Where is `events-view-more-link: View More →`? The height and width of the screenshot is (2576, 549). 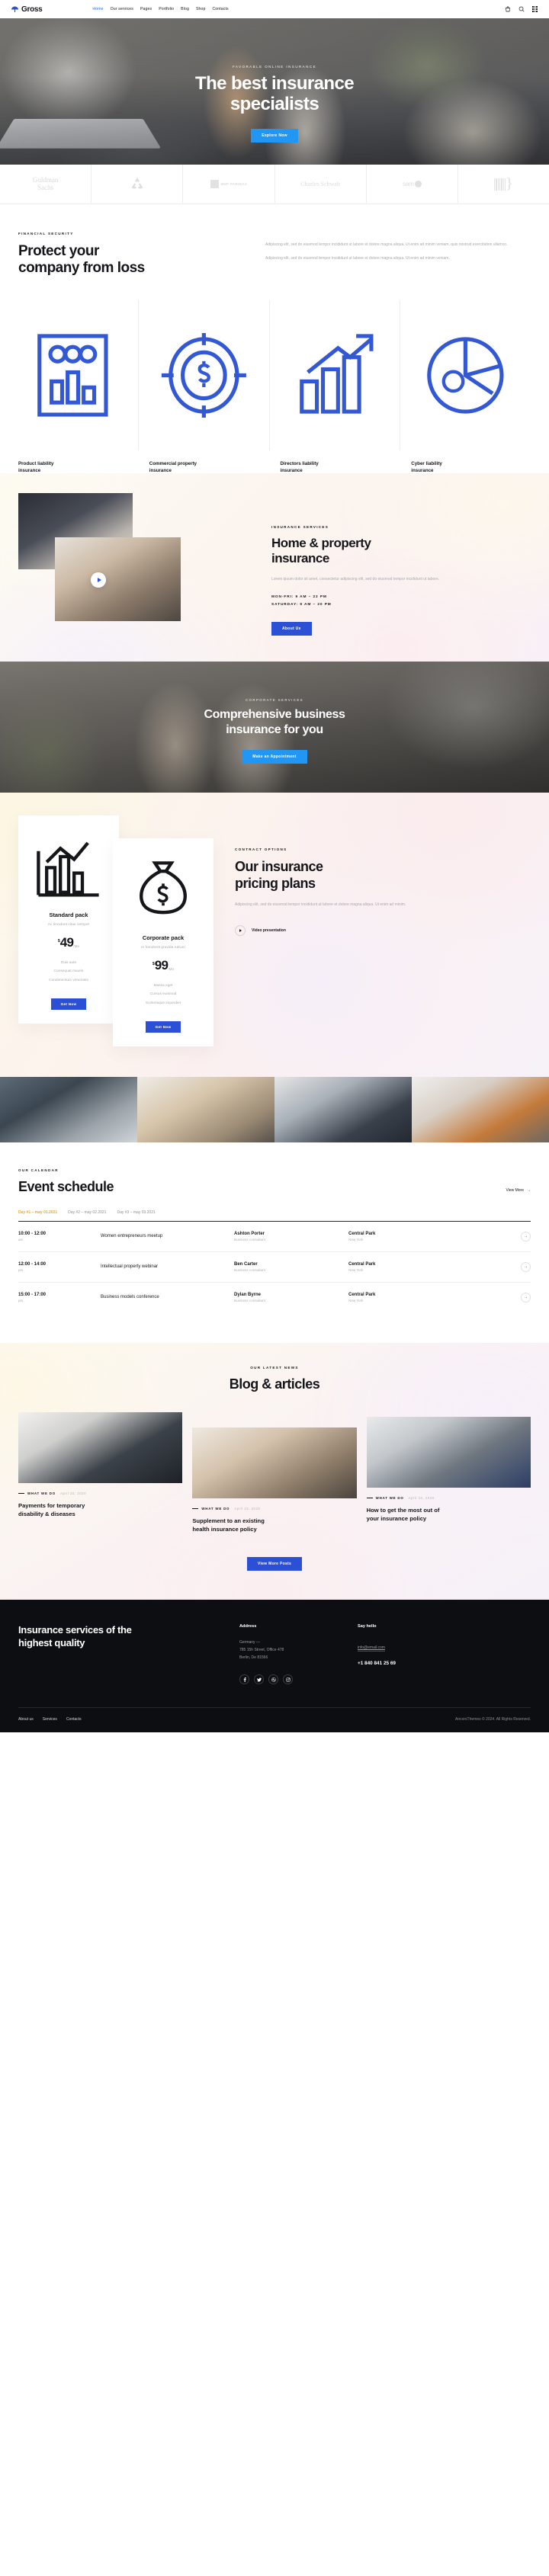 events-view-more-link: View More → is located at coordinates (518, 1191).